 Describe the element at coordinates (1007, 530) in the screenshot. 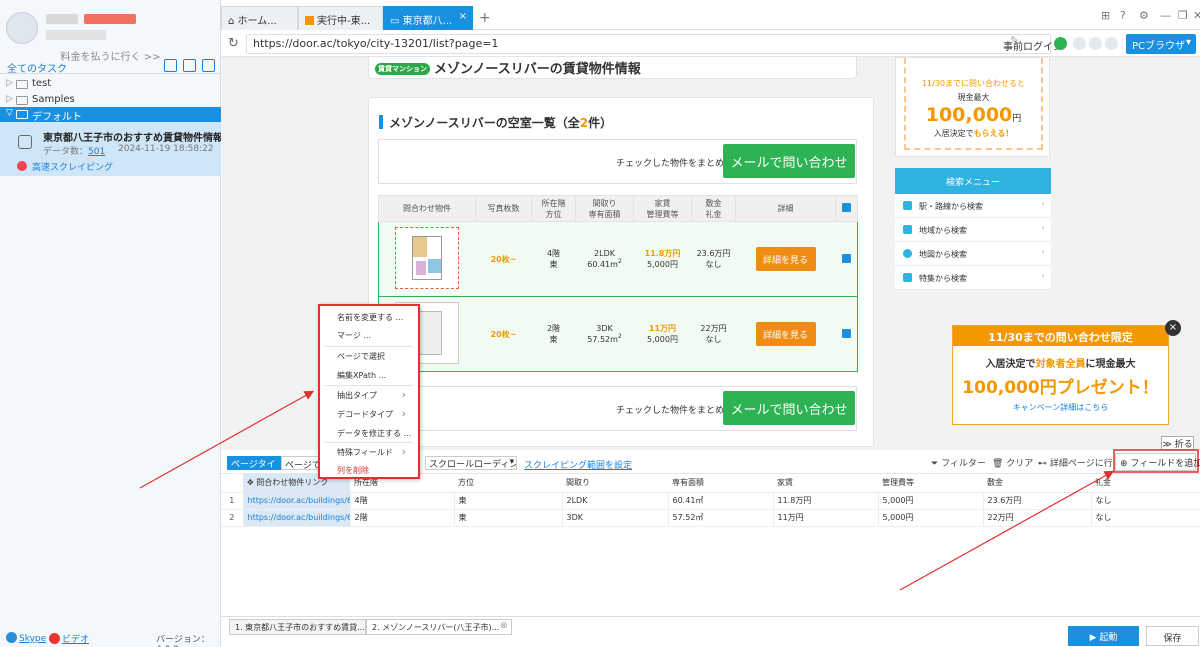

I see `arrow-to-add-field` at that location.